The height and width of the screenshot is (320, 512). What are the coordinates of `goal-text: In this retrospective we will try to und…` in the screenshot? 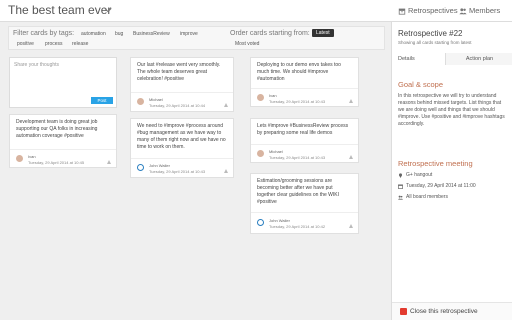 It's located at (451, 110).